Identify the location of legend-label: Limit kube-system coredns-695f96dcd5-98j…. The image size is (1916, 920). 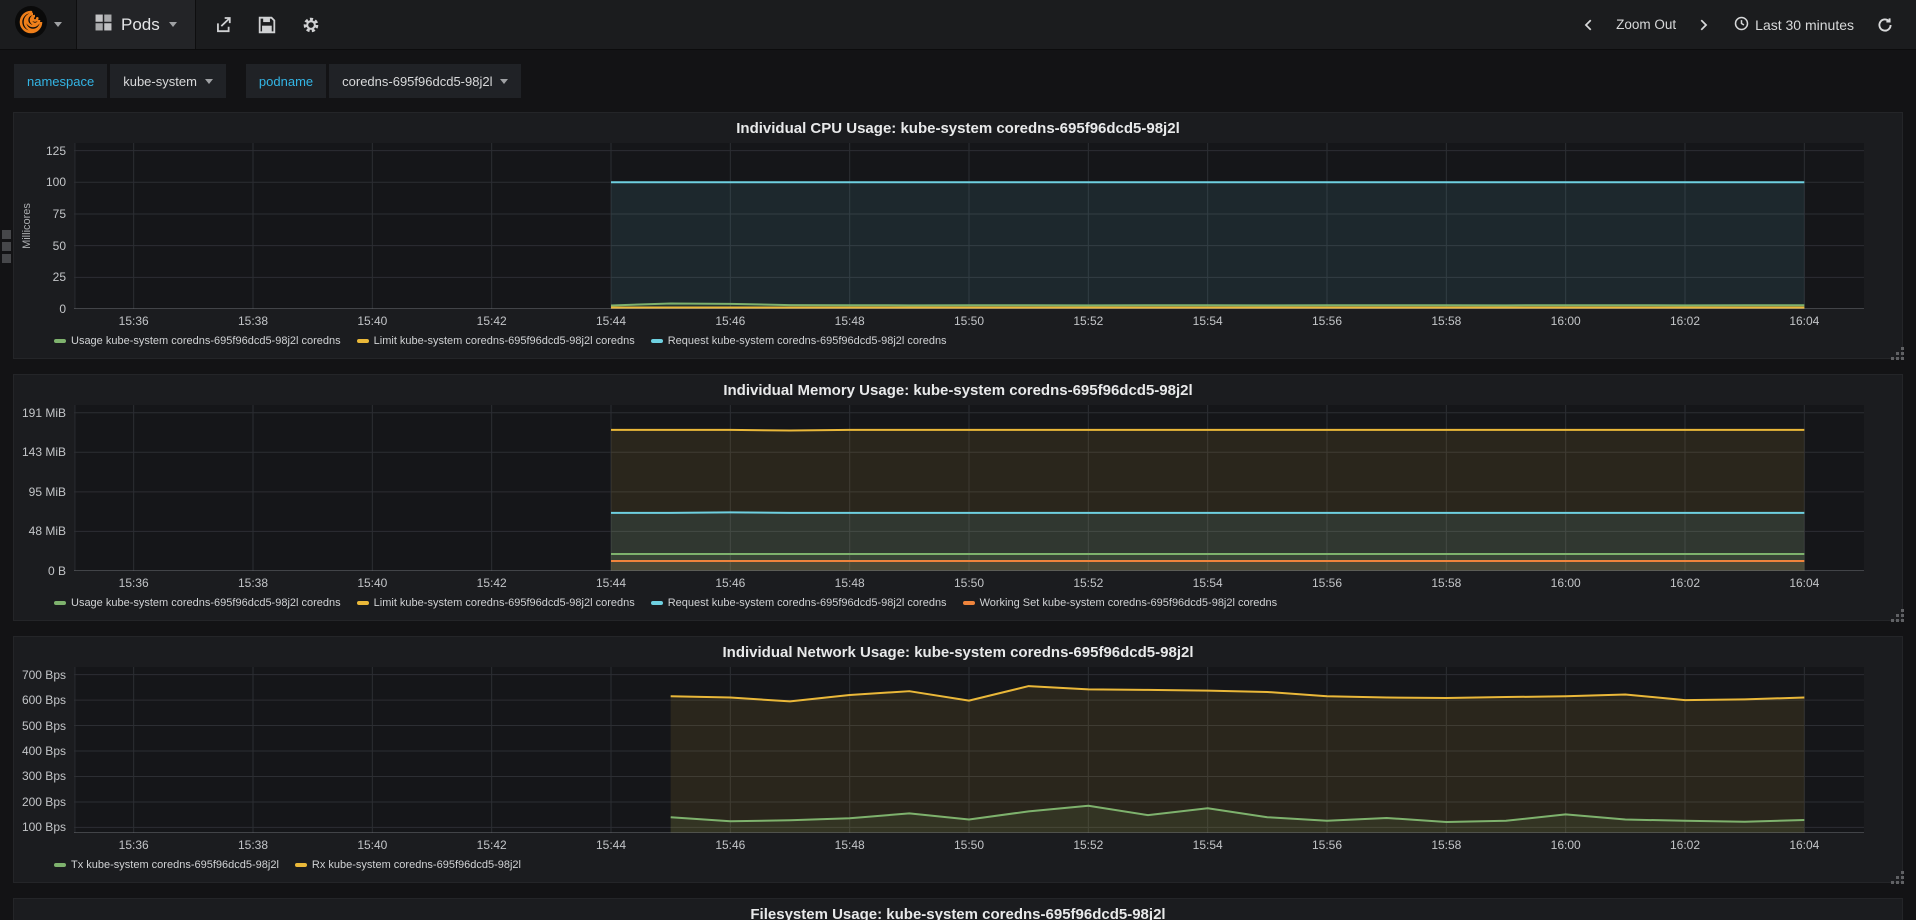
(504, 603).